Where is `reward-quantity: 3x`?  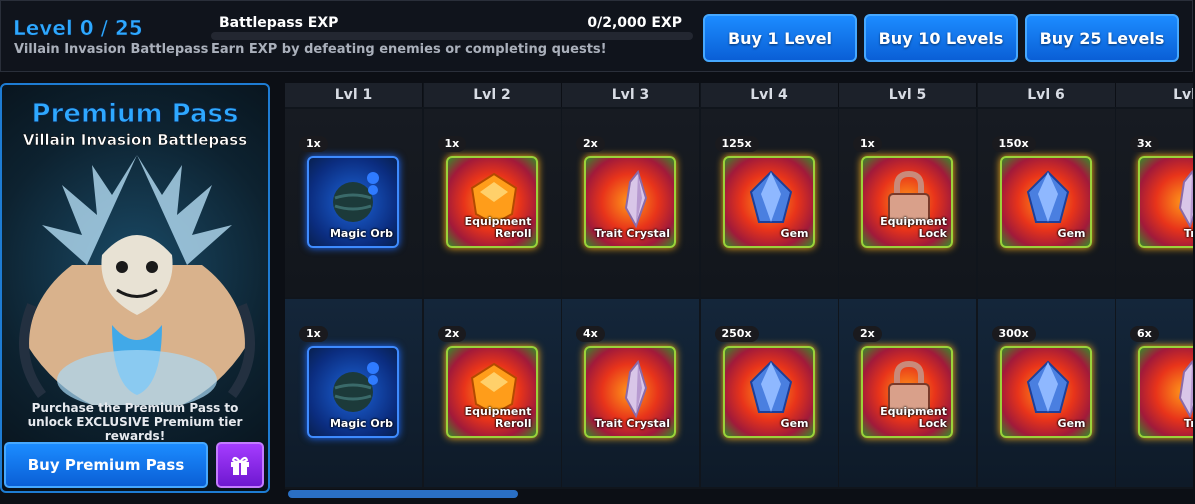
reward-quantity: 3x is located at coordinates (1144, 144).